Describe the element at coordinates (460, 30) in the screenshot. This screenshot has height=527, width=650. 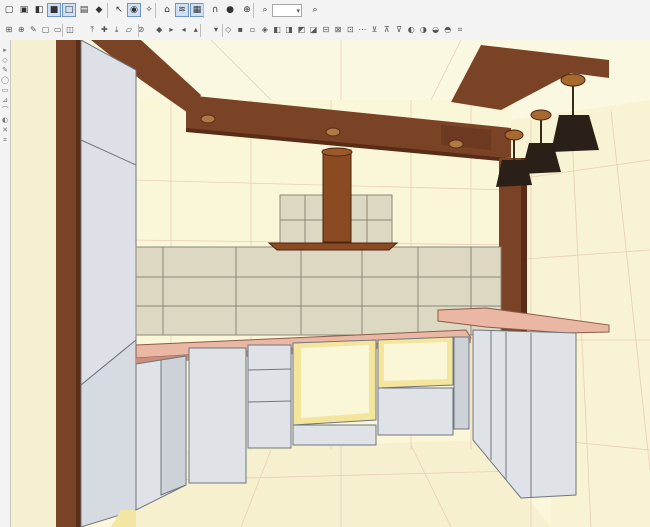
I see `tool-button: ⌗` at that location.